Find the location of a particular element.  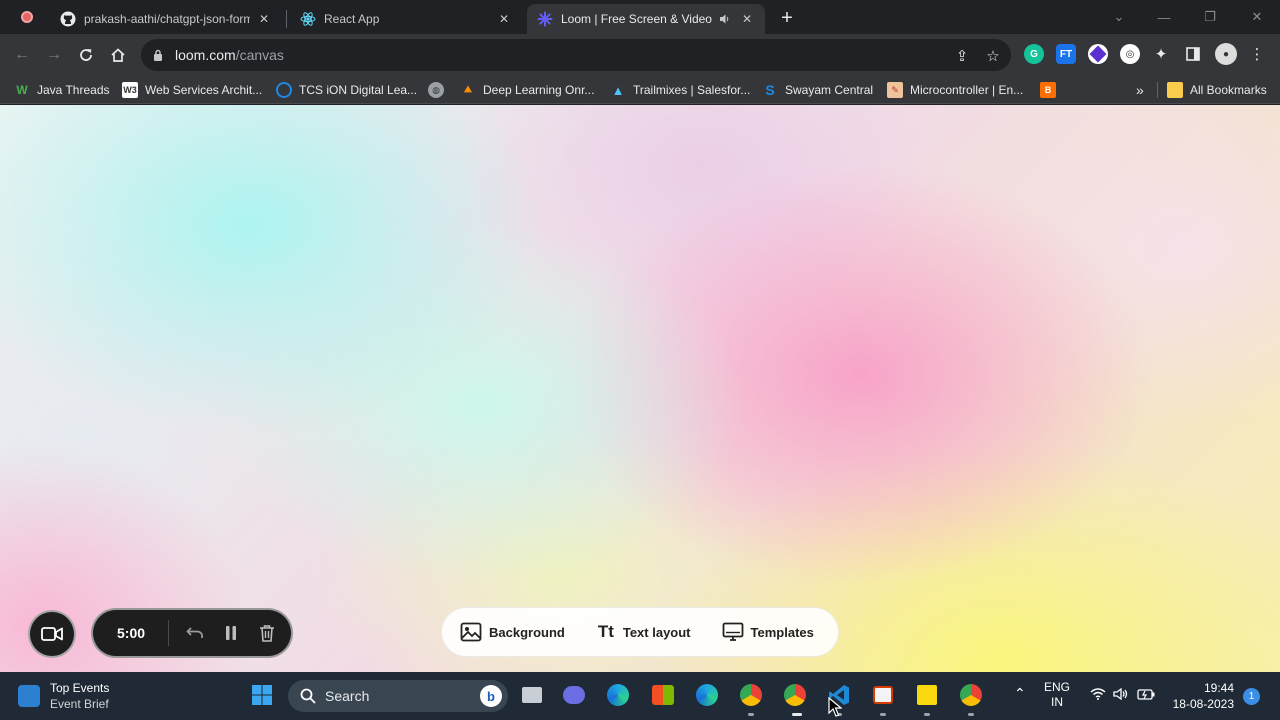

back-icon: ← is located at coordinates (22, 55).